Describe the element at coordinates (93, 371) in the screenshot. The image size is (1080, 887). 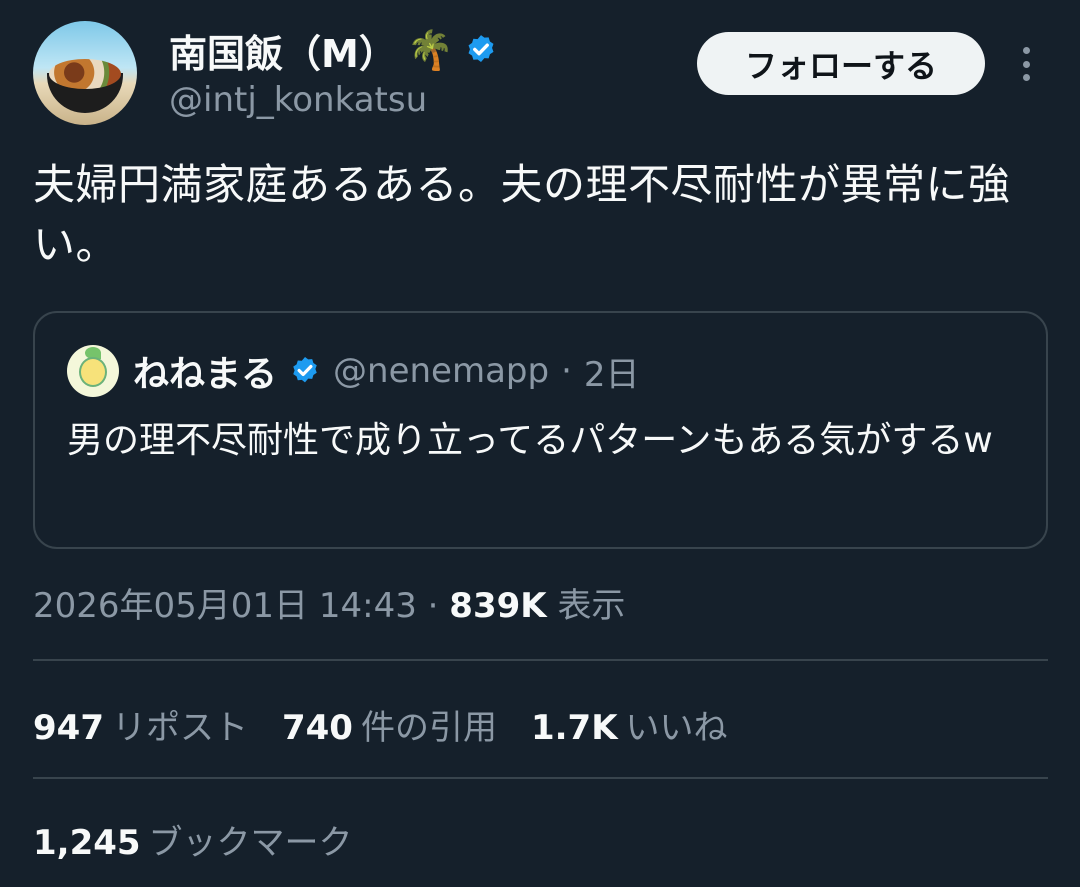
I see `quoted-author-avatar` at that location.